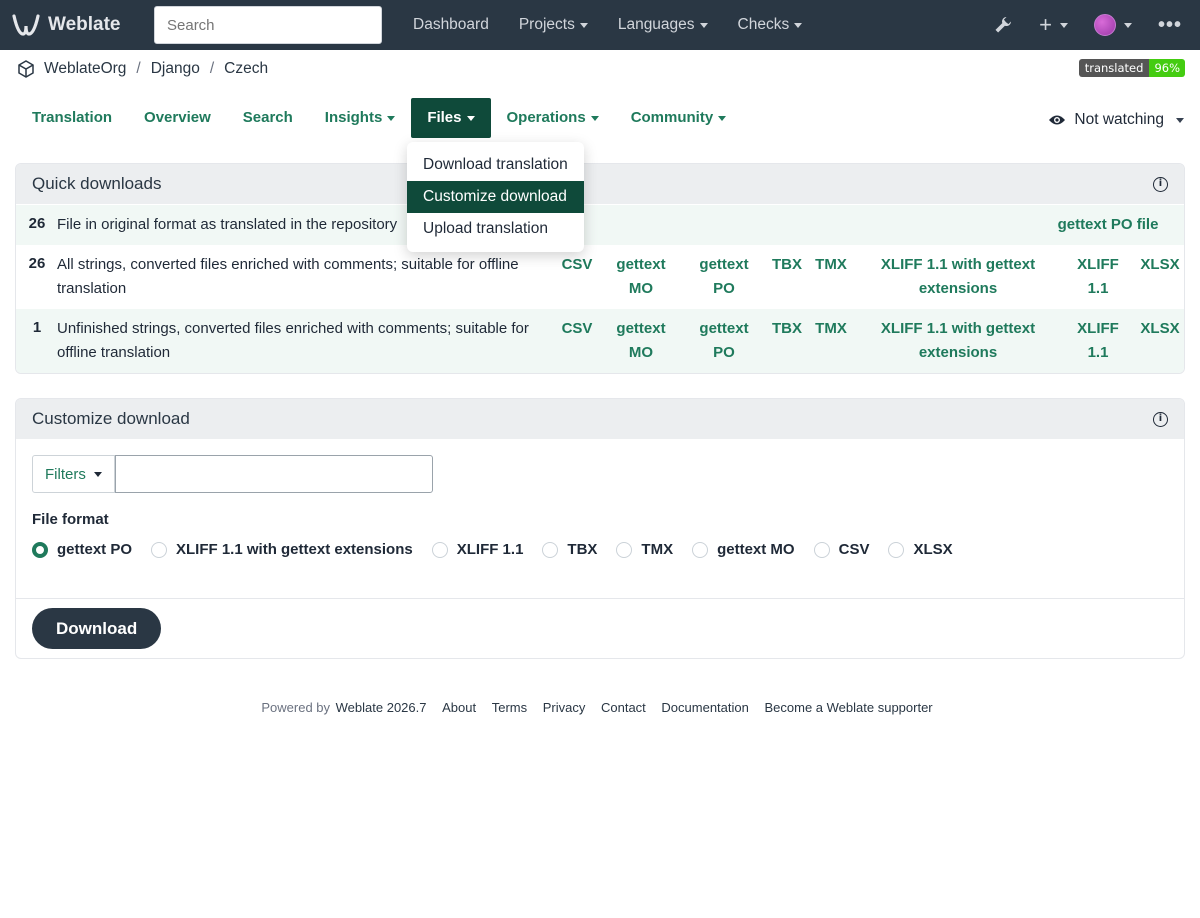 This screenshot has height=918, width=1200. What do you see at coordinates (623, 707) in the screenshot?
I see `footer-link-contact: Contact` at bounding box center [623, 707].